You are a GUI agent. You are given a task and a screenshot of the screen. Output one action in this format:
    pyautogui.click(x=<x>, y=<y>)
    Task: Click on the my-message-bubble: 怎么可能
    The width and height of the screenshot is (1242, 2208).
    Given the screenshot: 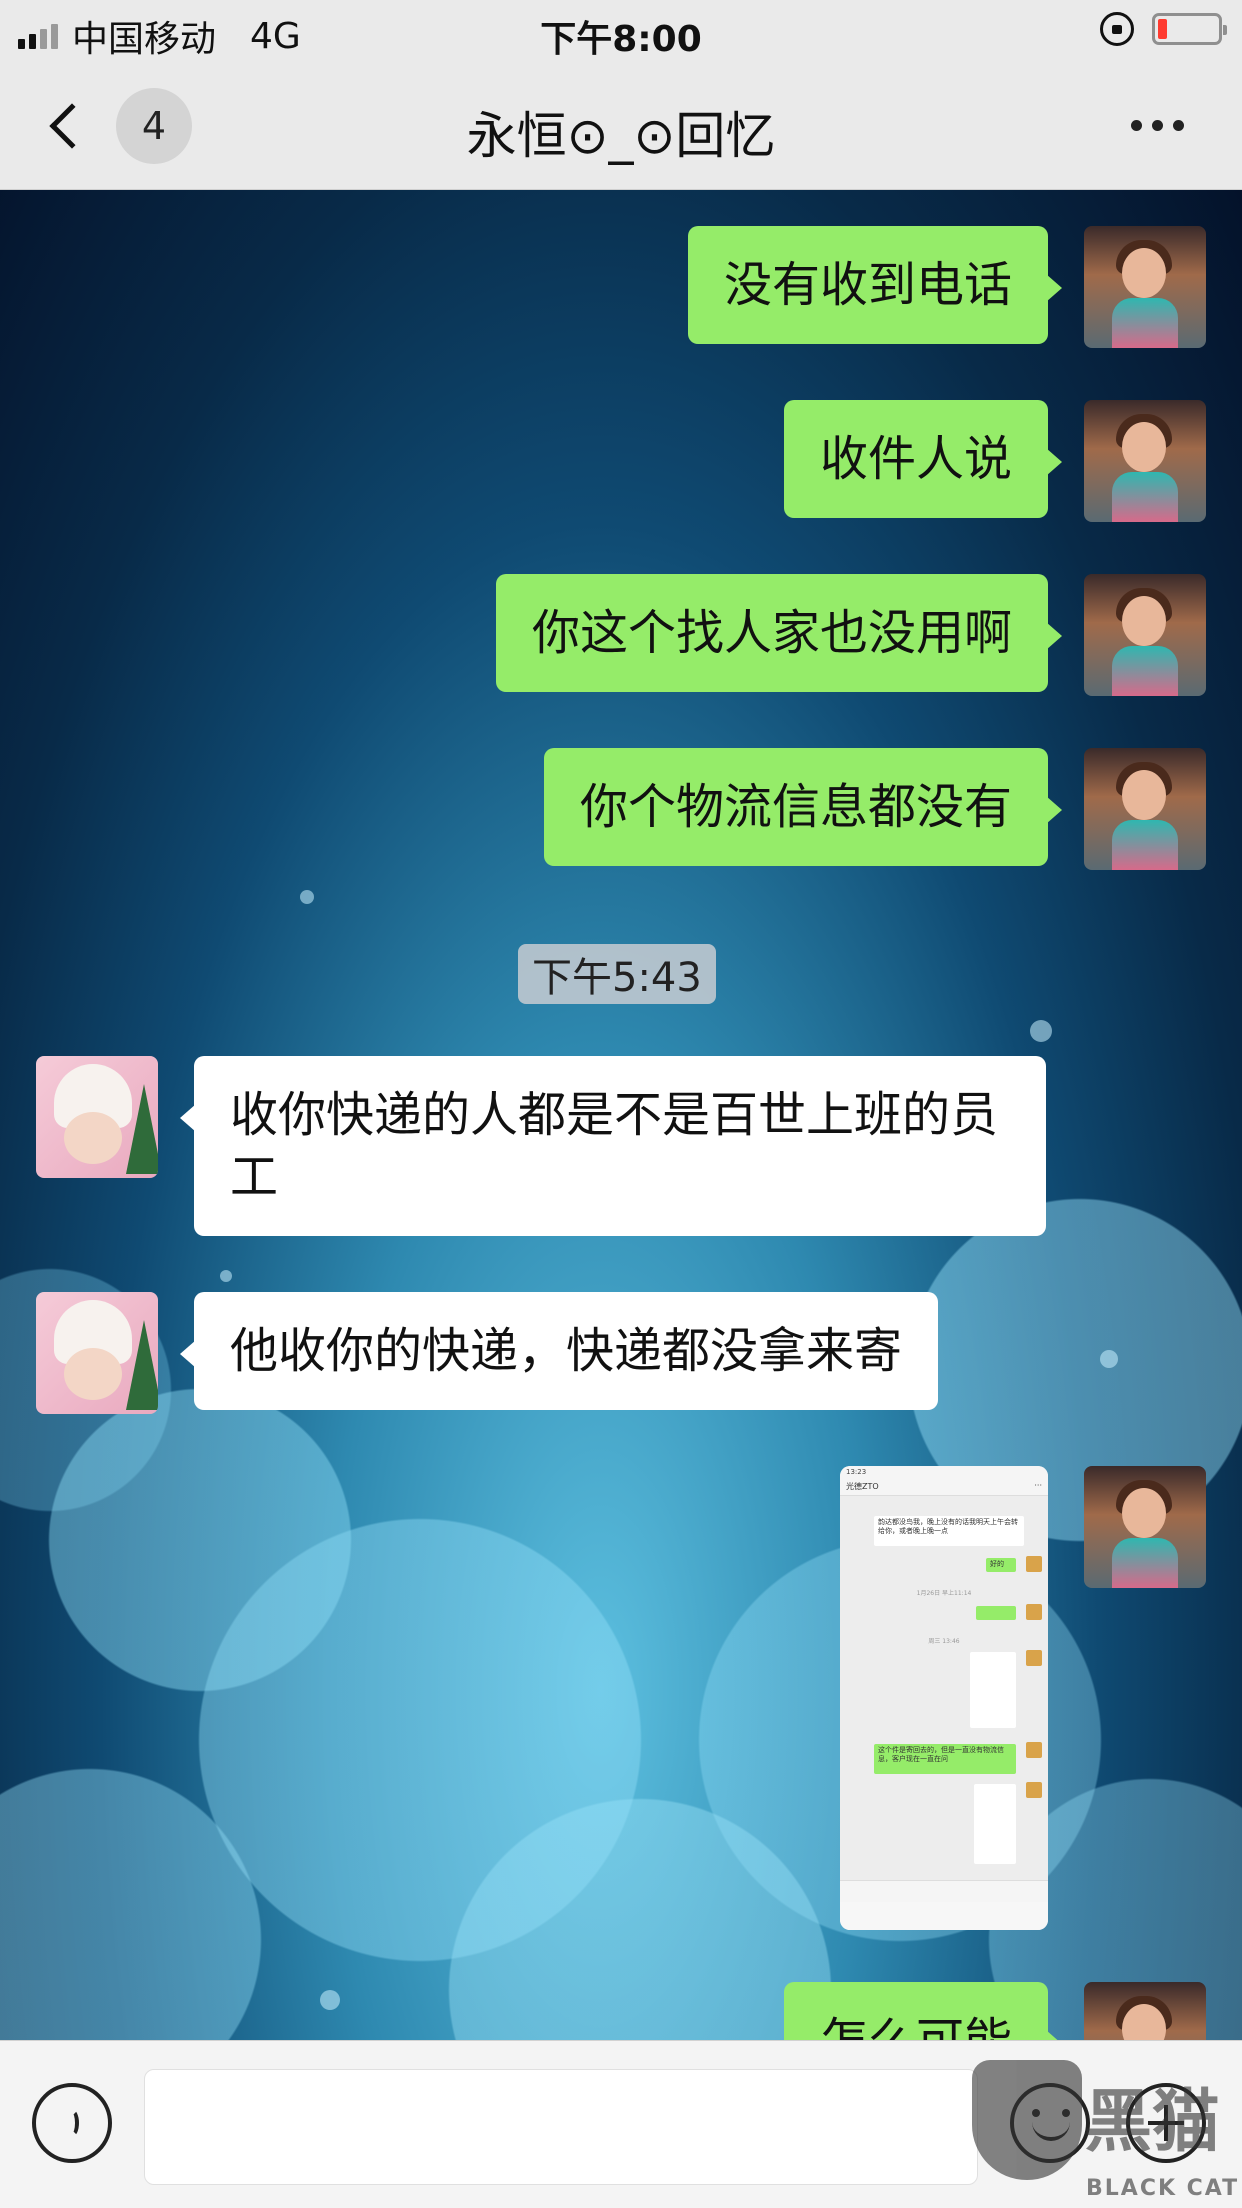 What is the action you would take?
    pyautogui.click(x=923, y=2011)
    